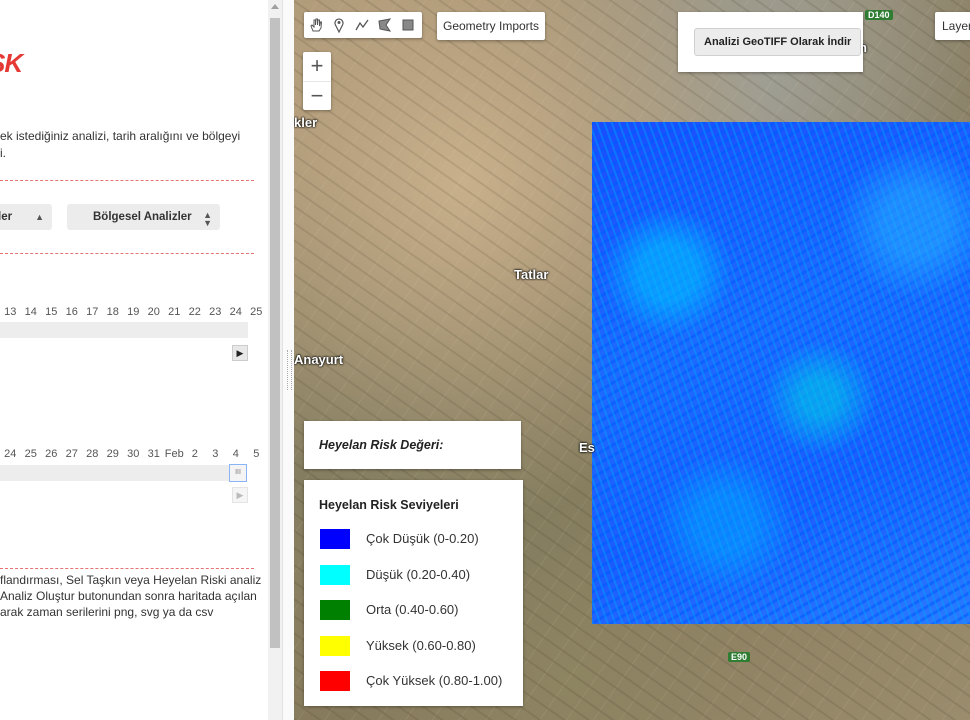 The width and height of the screenshot is (970, 720). What do you see at coordinates (412, 609) in the screenshot?
I see `legend-label: Orta (0.40-0.60)` at bounding box center [412, 609].